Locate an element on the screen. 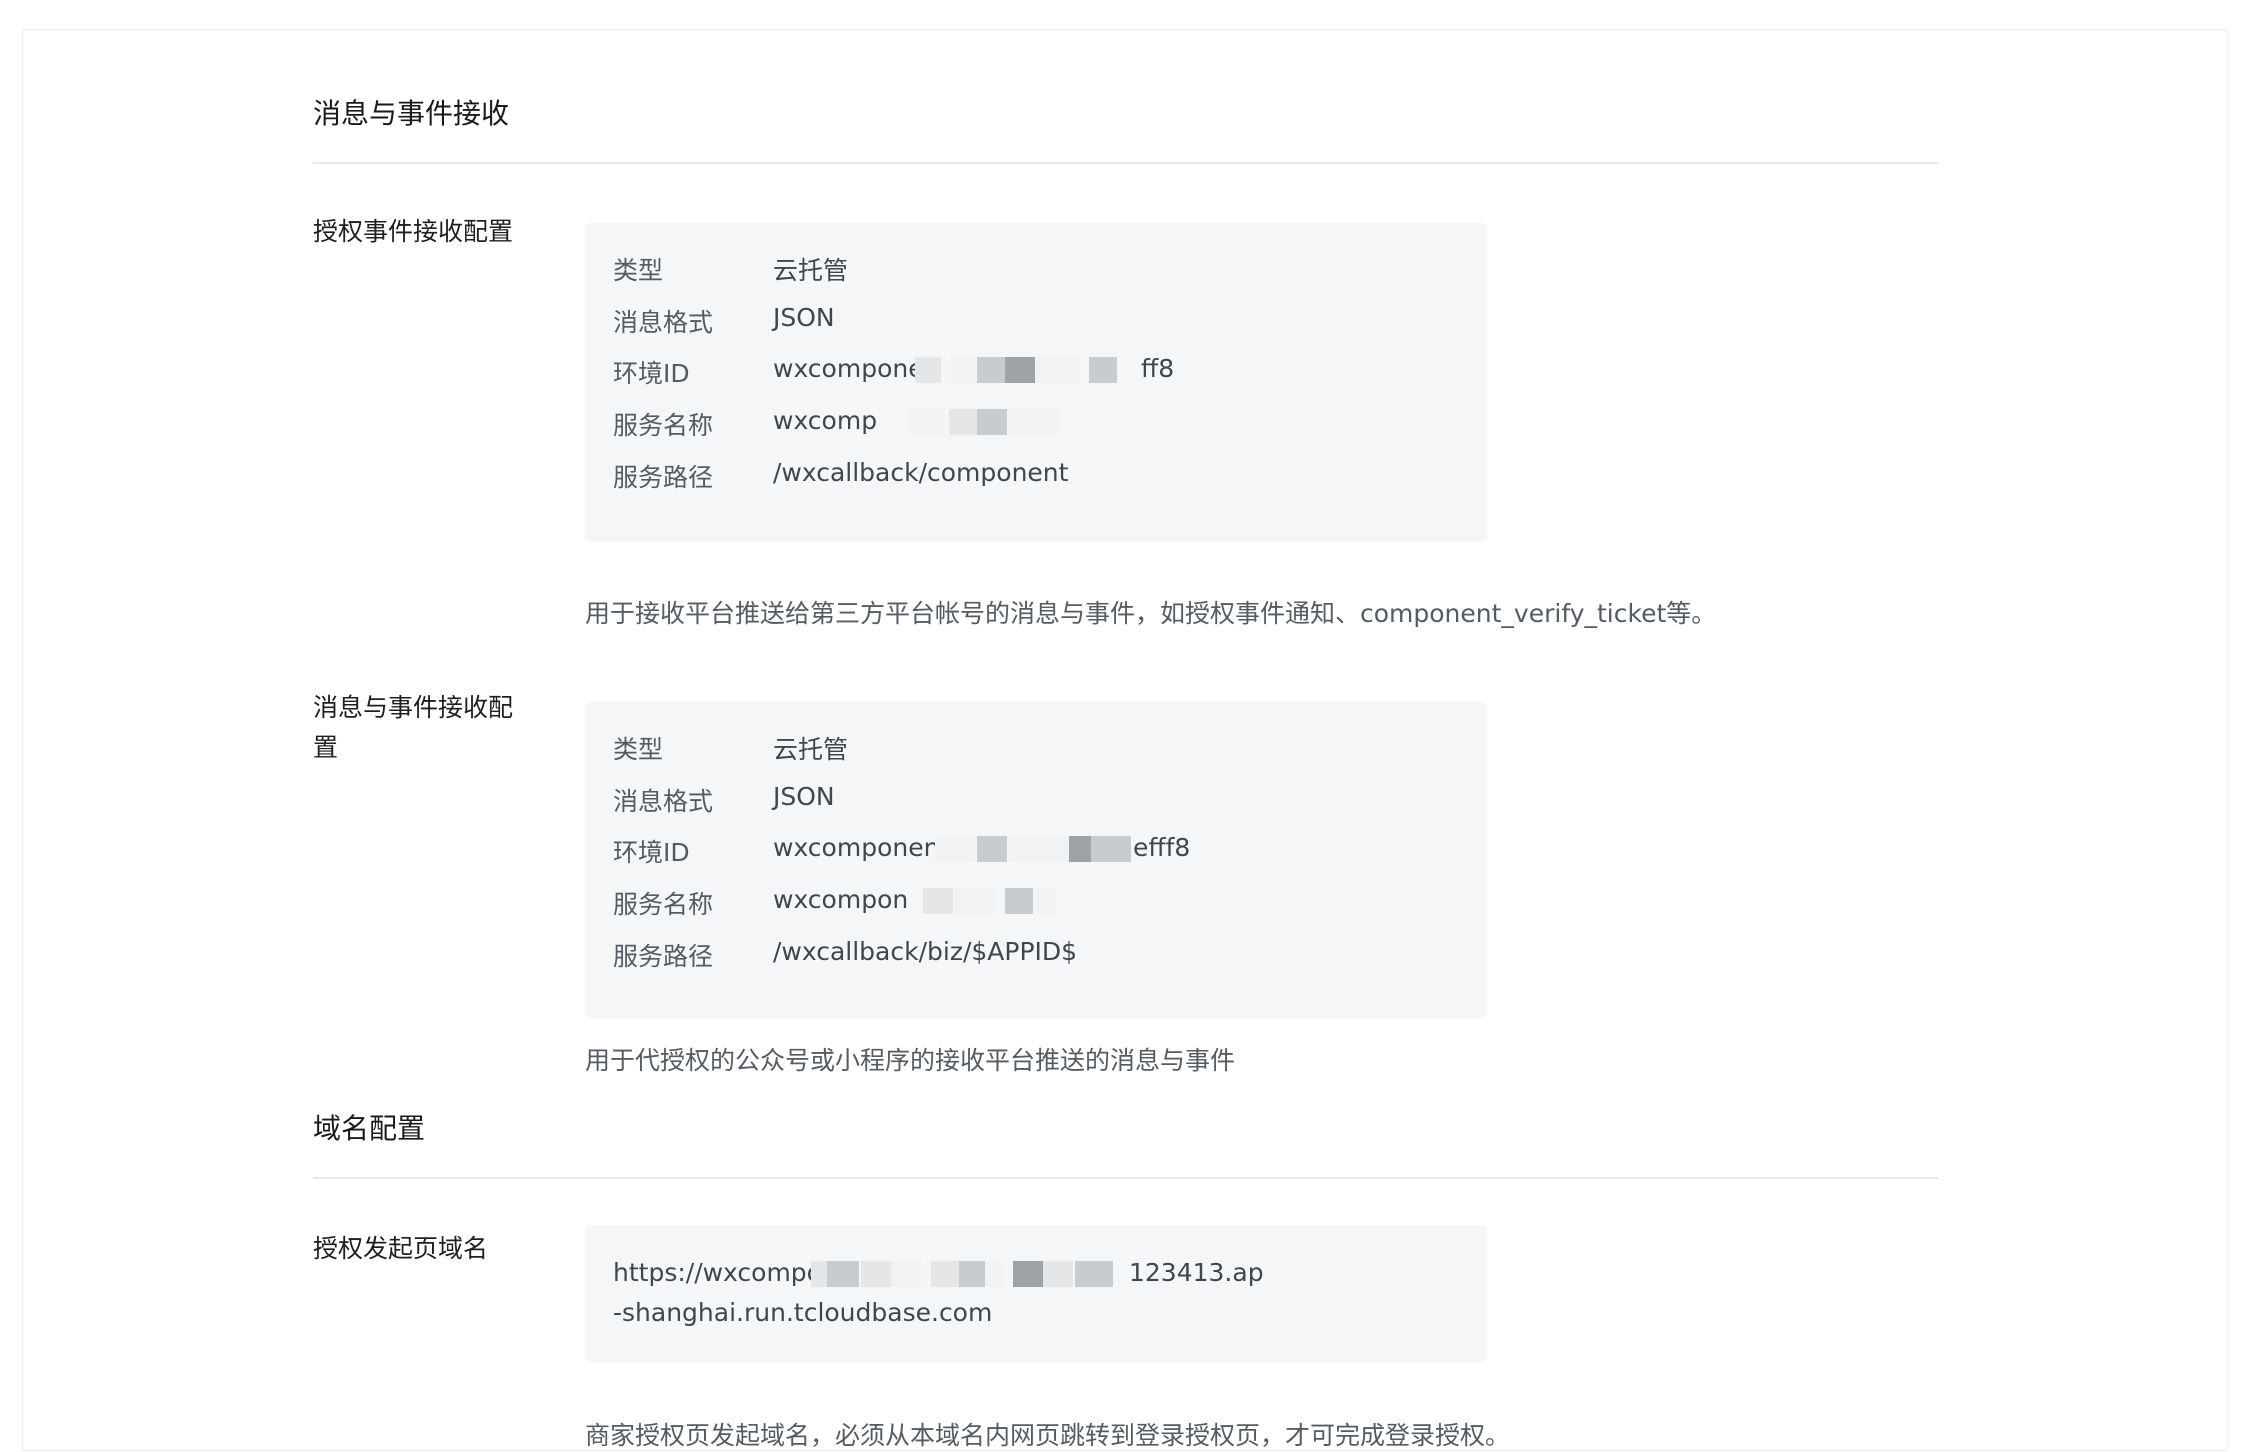 Image resolution: width=2256 pixels, height=1452 pixels. message-event-service-path-value: /wxcallback/biz/$APPID$ is located at coordinates (925, 951).